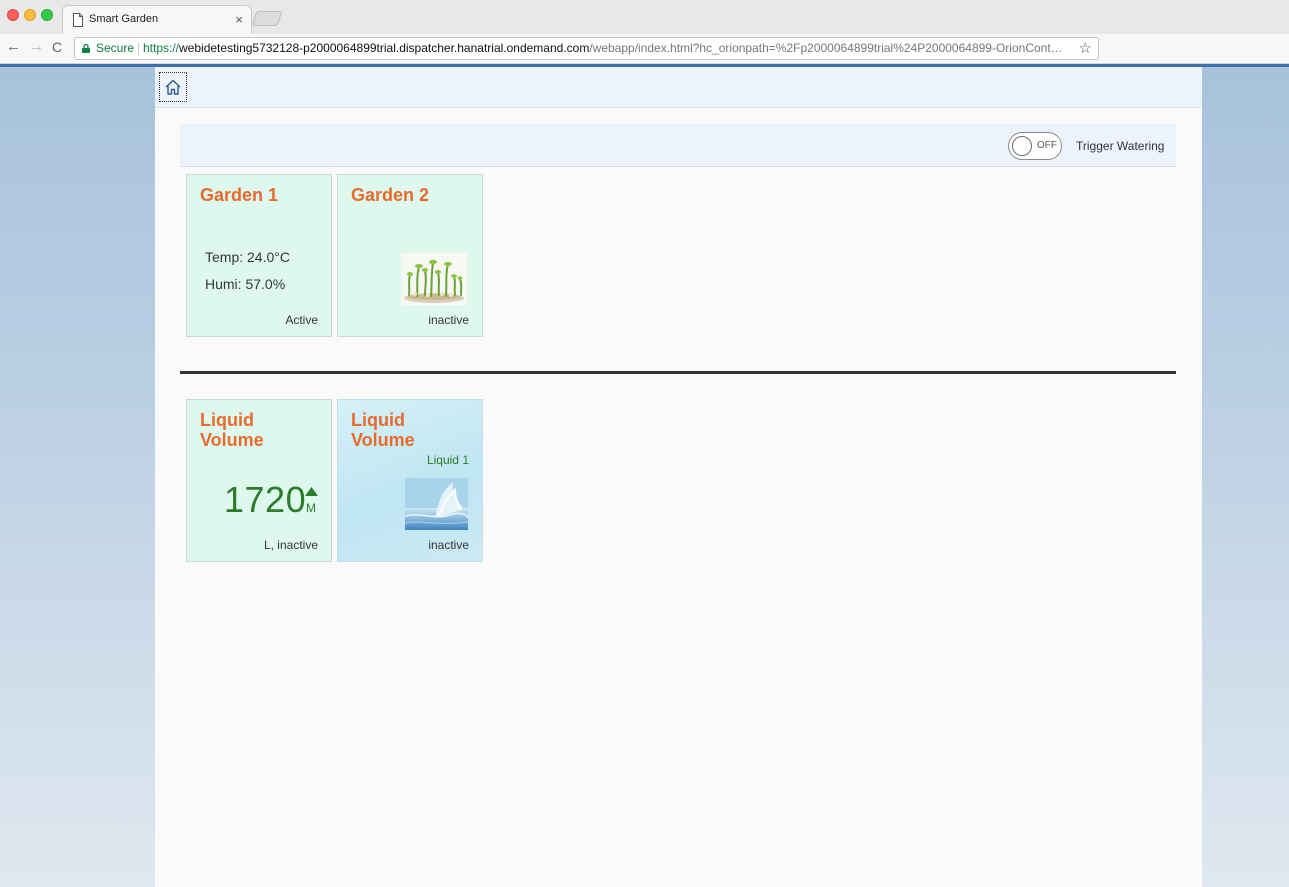  What do you see at coordinates (1085, 48) in the screenshot?
I see `bookmark-star-icon: ☆` at bounding box center [1085, 48].